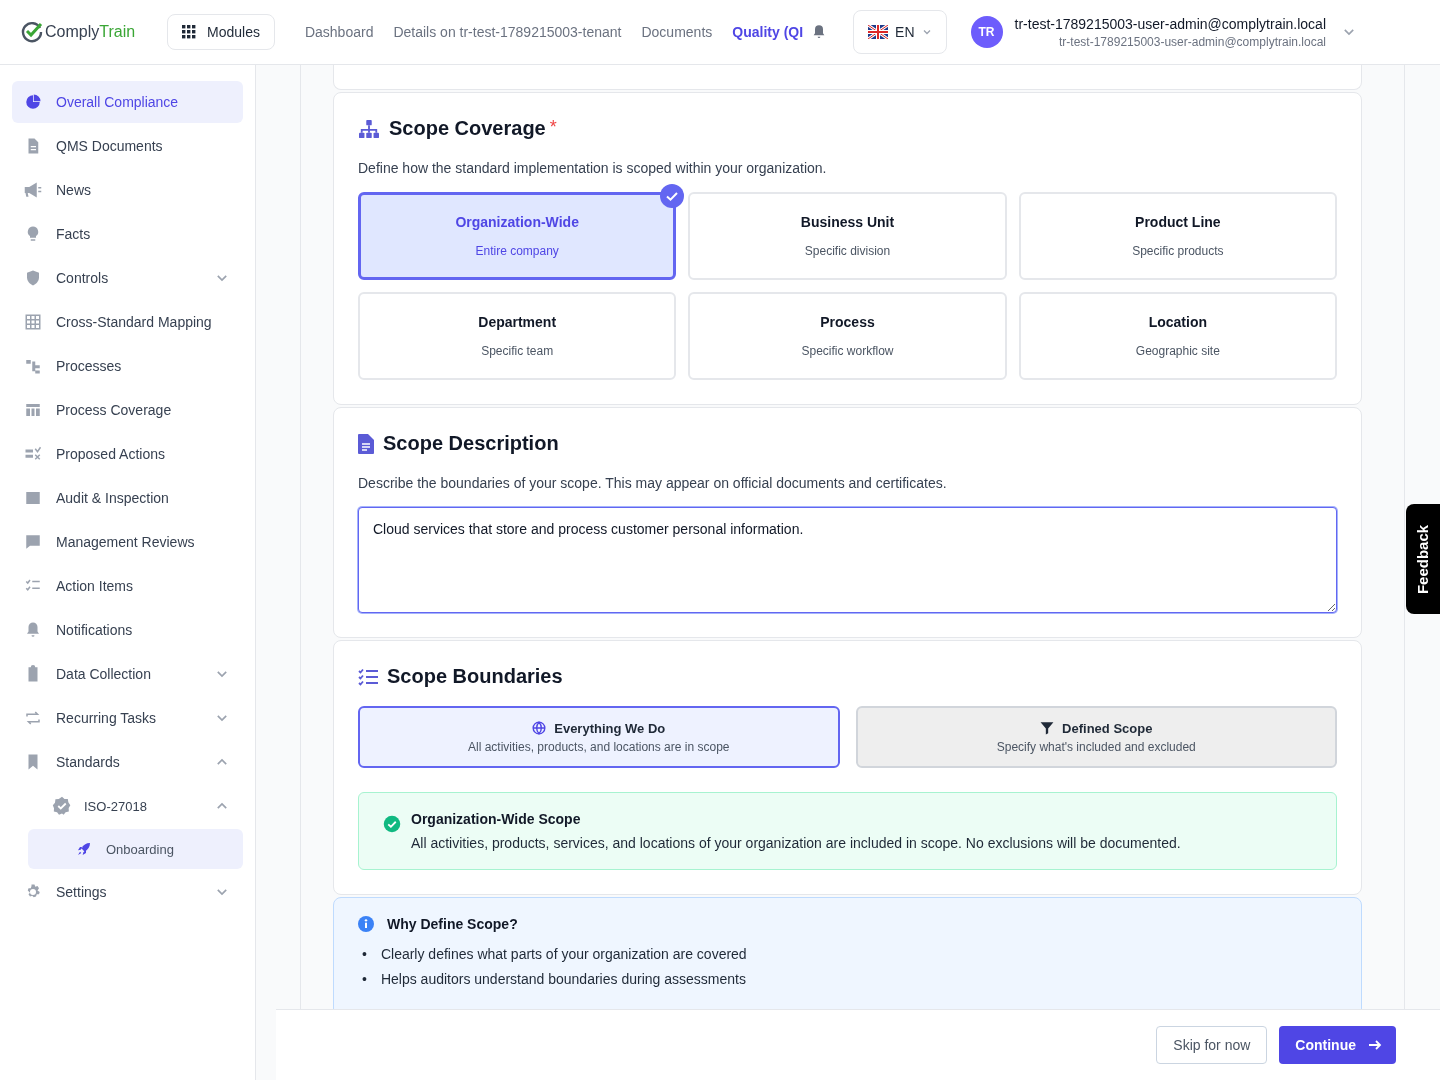 The width and height of the screenshot is (1440, 1080). I want to click on sidebar-item: ISO-27018, so click(127, 806).